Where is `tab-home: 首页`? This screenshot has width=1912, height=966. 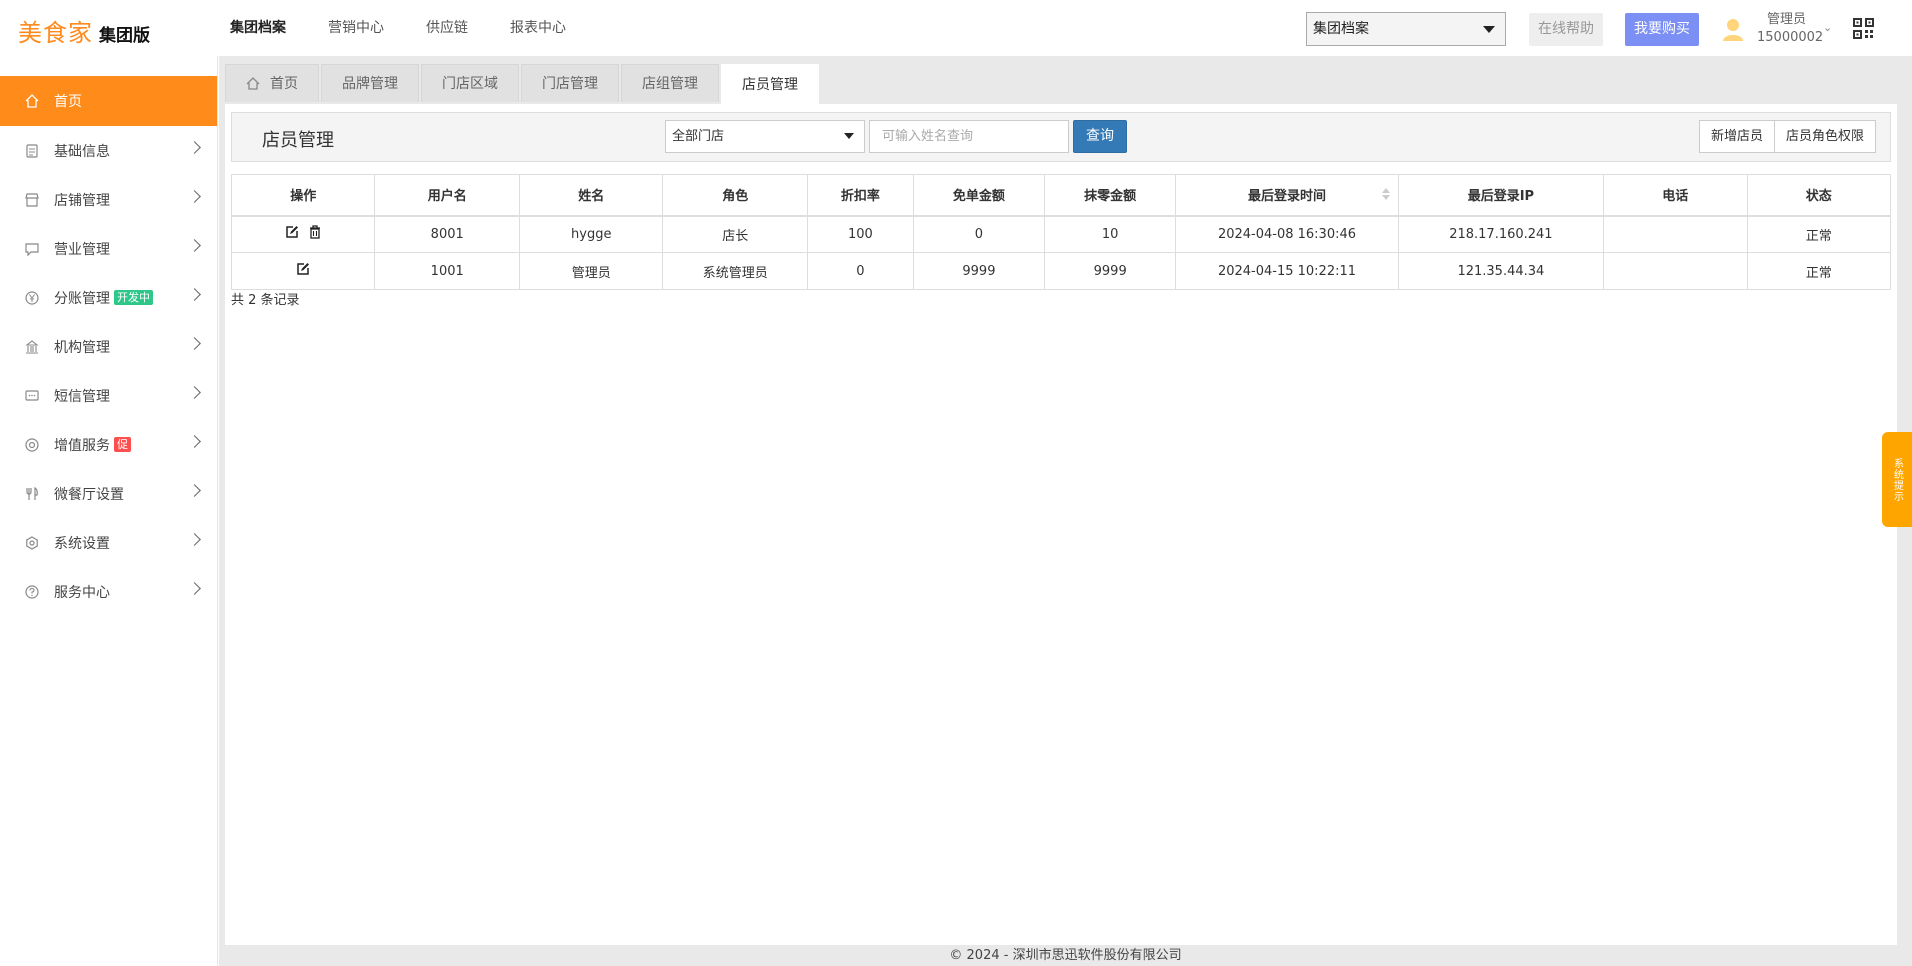 tab-home: 首页 is located at coordinates (272, 83).